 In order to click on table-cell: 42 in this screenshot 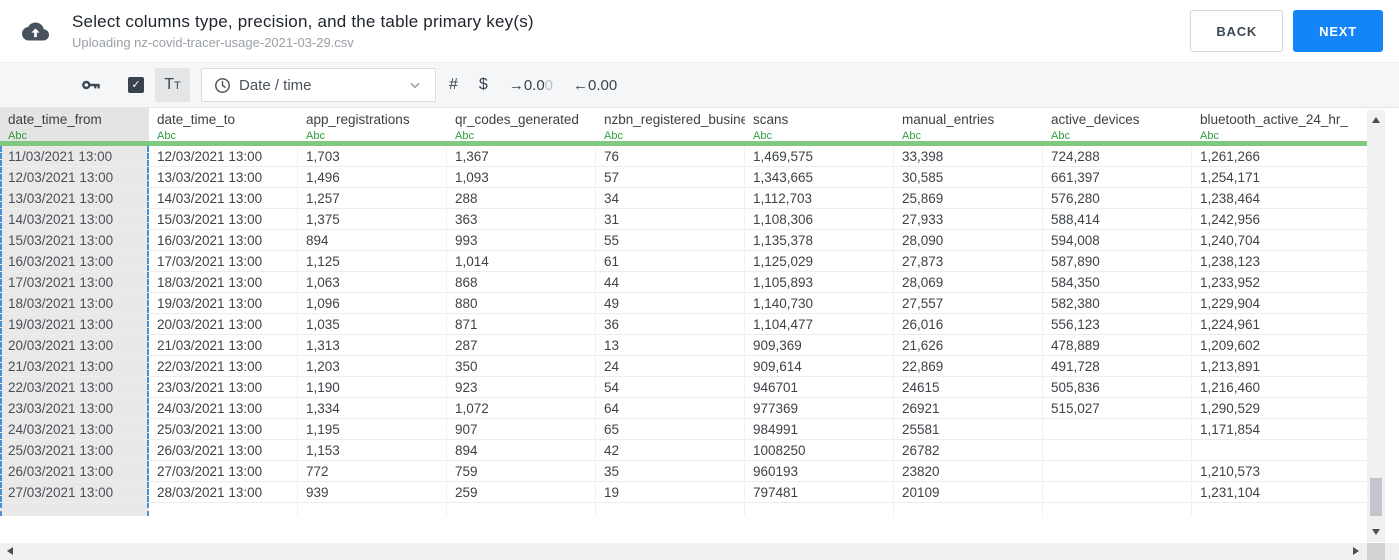, I will do `click(670, 450)`.